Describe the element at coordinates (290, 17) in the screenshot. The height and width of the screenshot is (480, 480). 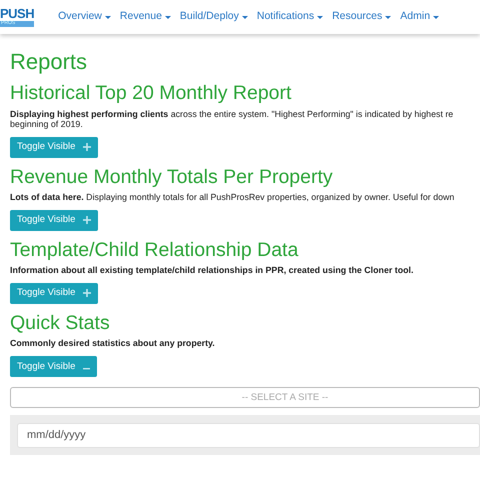
I see `nav-menu-link: Notifications` at that location.